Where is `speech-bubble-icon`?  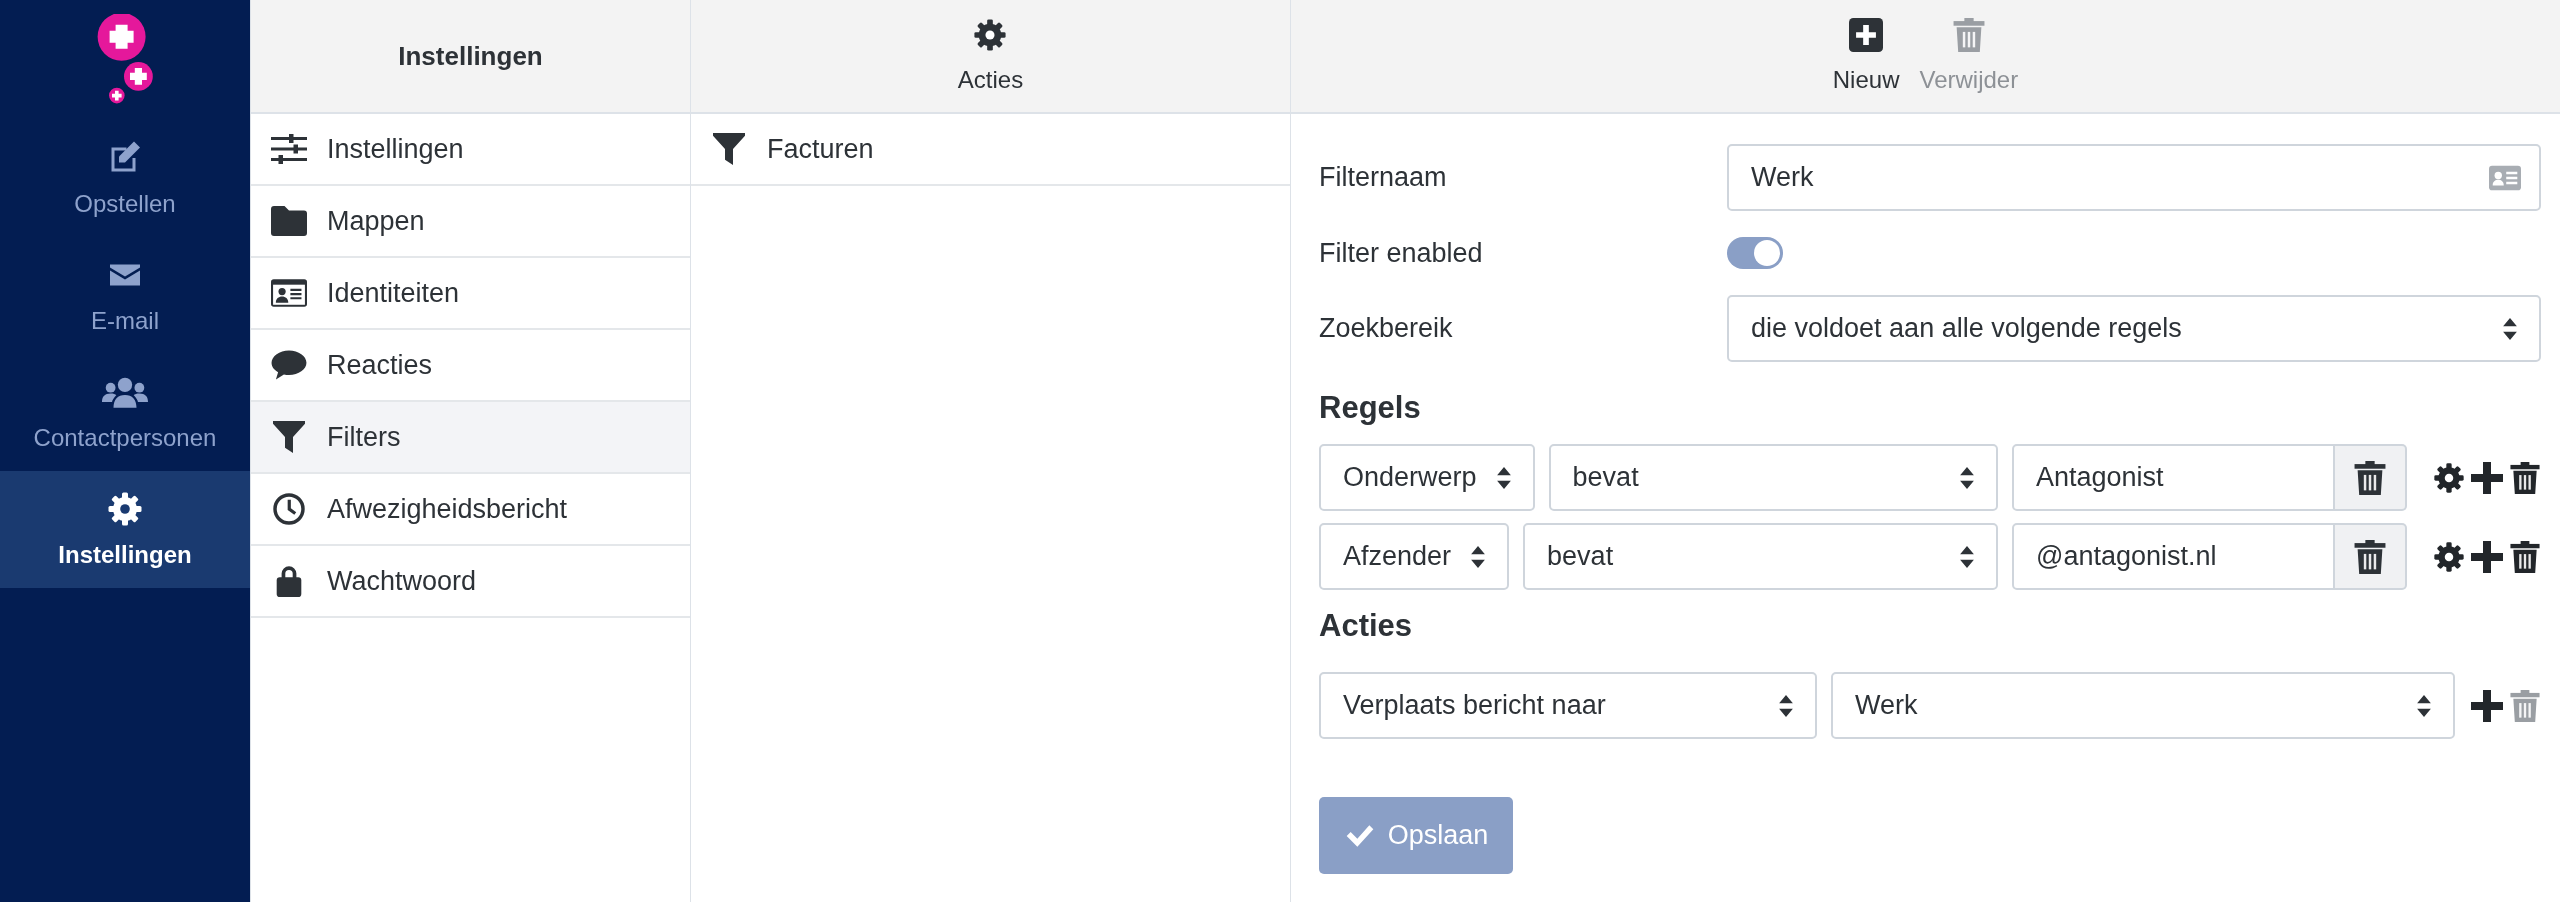
speech-bubble-icon is located at coordinates (289, 365).